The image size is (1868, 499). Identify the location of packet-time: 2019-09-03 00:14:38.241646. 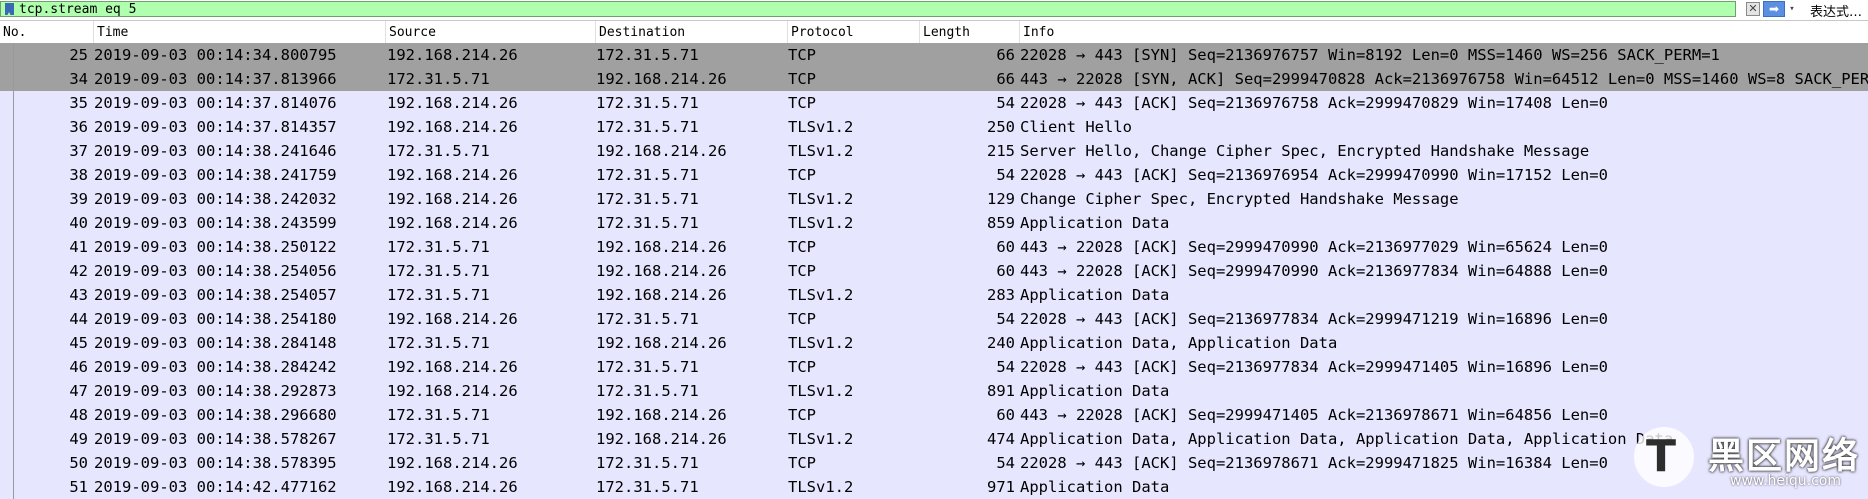
(215, 151).